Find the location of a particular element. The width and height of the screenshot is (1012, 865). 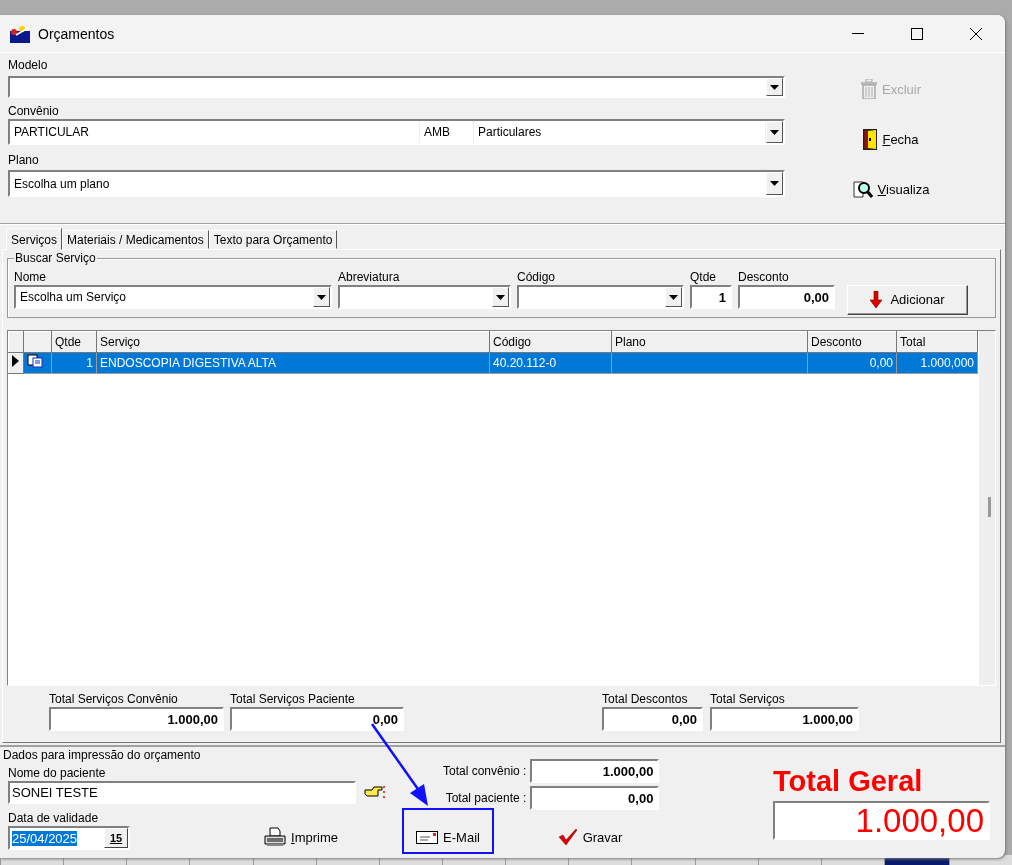

minimize-icon is located at coordinates (857, 33).